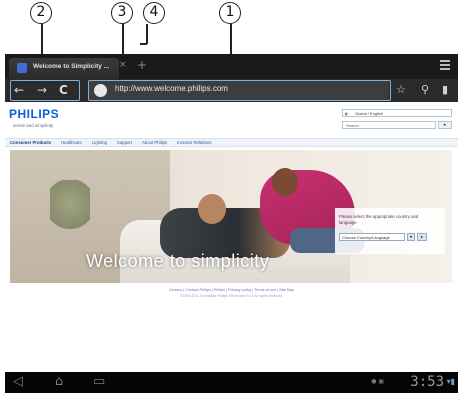  I want to click on tab-close-icon: ×, so click(123, 65).